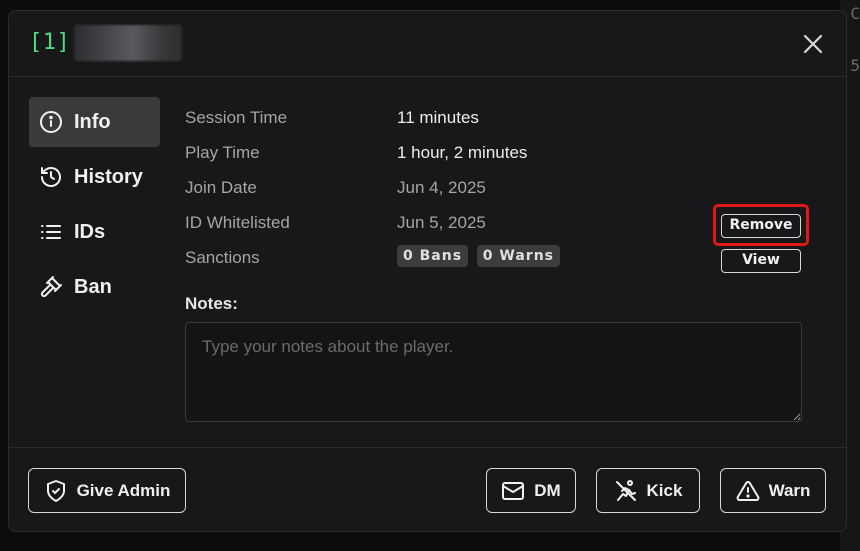 The image size is (860, 551). What do you see at coordinates (462, 152) in the screenshot?
I see `info-value: 1 hour, 2 minutes` at bounding box center [462, 152].